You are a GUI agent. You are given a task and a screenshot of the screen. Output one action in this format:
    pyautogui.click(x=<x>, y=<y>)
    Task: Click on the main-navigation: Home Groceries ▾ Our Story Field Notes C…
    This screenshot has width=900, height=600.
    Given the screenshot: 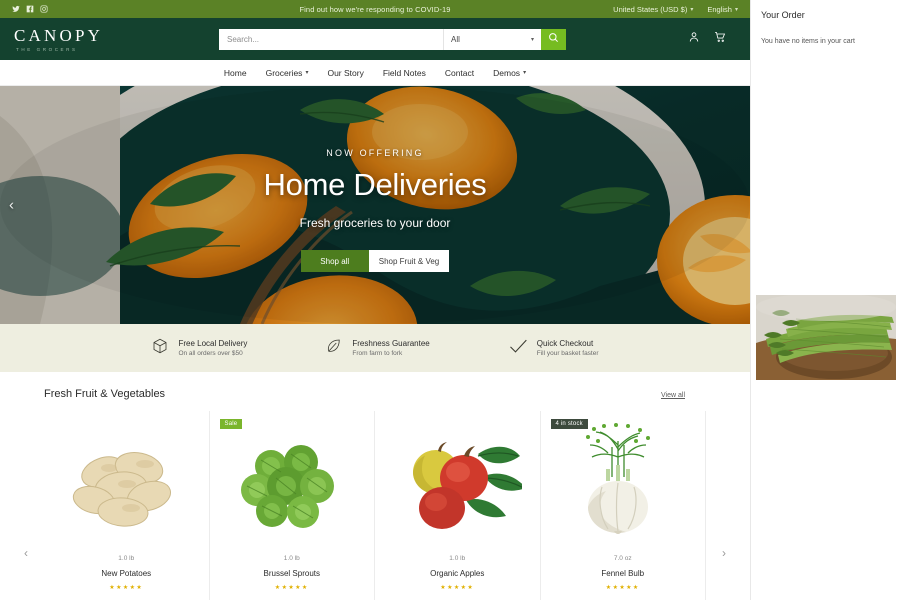 What is the action you would take?
    pyautogui.click(x=375, y=73)
    